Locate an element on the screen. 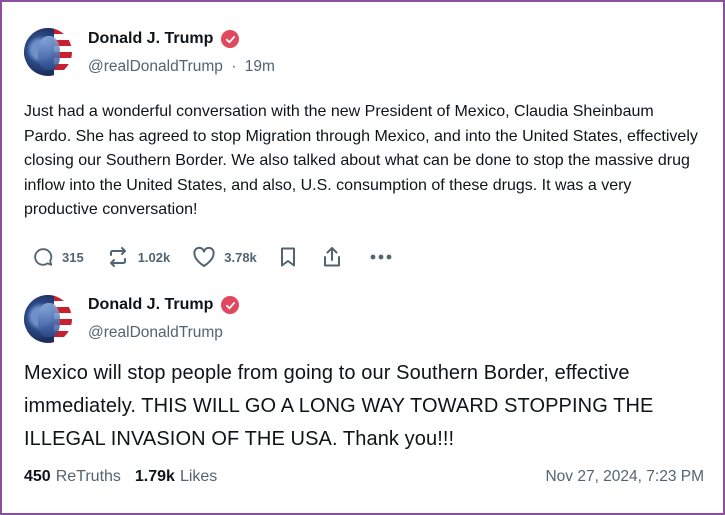  reply-icon is located at coordinates (43, 257).